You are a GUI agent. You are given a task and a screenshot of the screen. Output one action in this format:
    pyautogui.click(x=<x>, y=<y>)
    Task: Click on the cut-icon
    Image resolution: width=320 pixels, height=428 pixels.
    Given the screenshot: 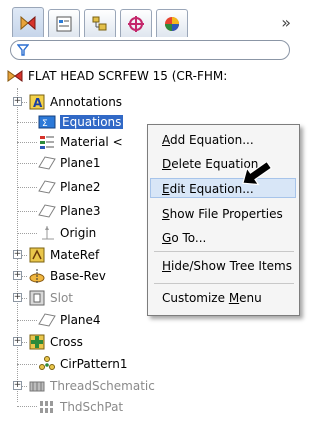 What is the action you would take?
    pyautogui.click(x=37, y=298)
    